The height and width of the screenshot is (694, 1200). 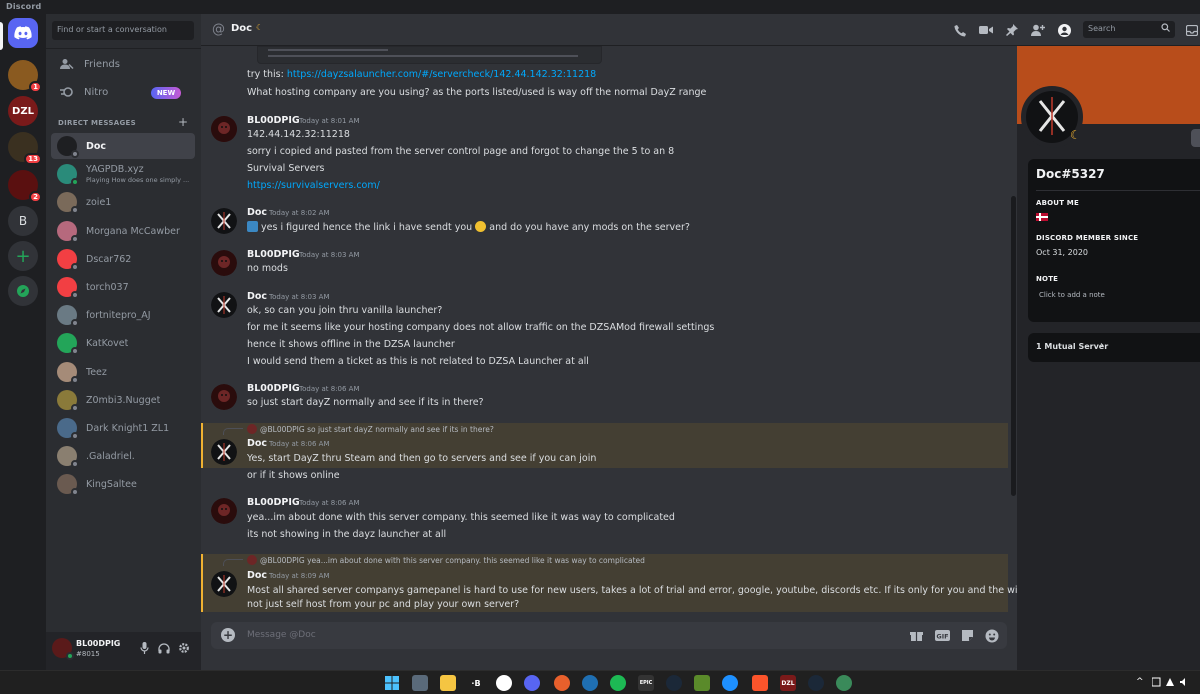 I want to click on dm-item: Doc, so click(x=123, y=146).